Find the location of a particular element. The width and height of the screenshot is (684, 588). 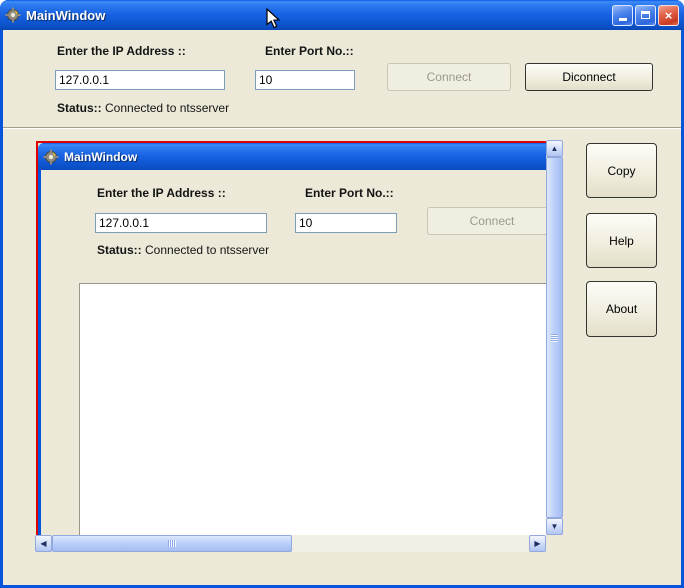

disconnect-button: Diconnect is located at coordinates (589, 77).